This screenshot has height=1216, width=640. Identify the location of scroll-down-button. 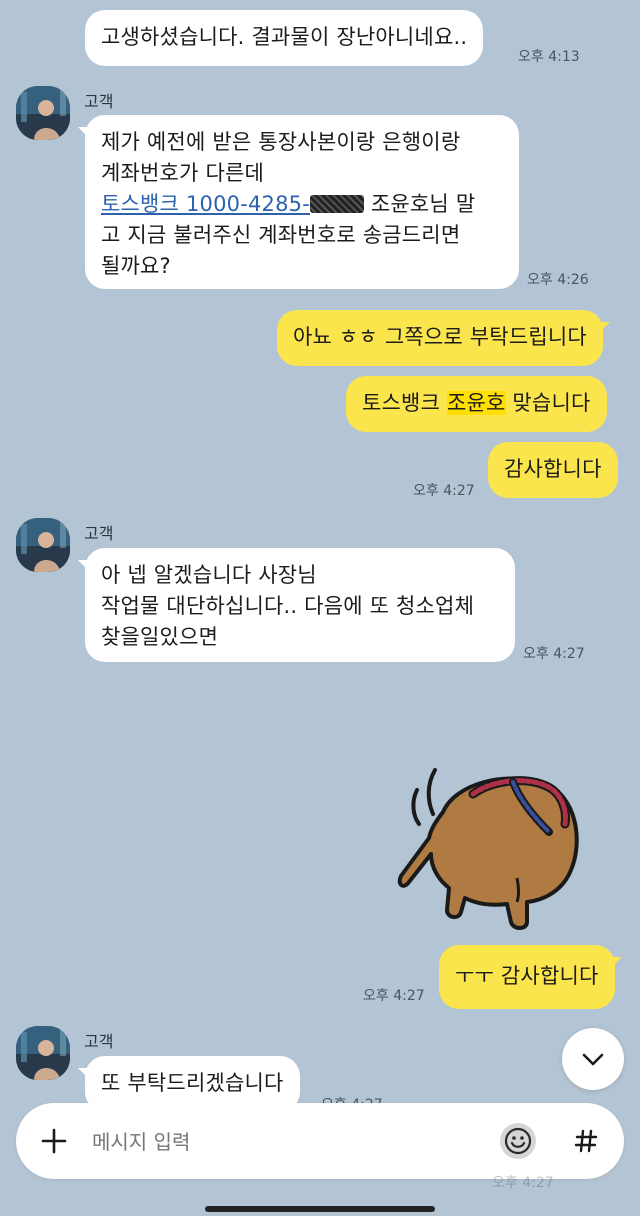
(593, 1059).